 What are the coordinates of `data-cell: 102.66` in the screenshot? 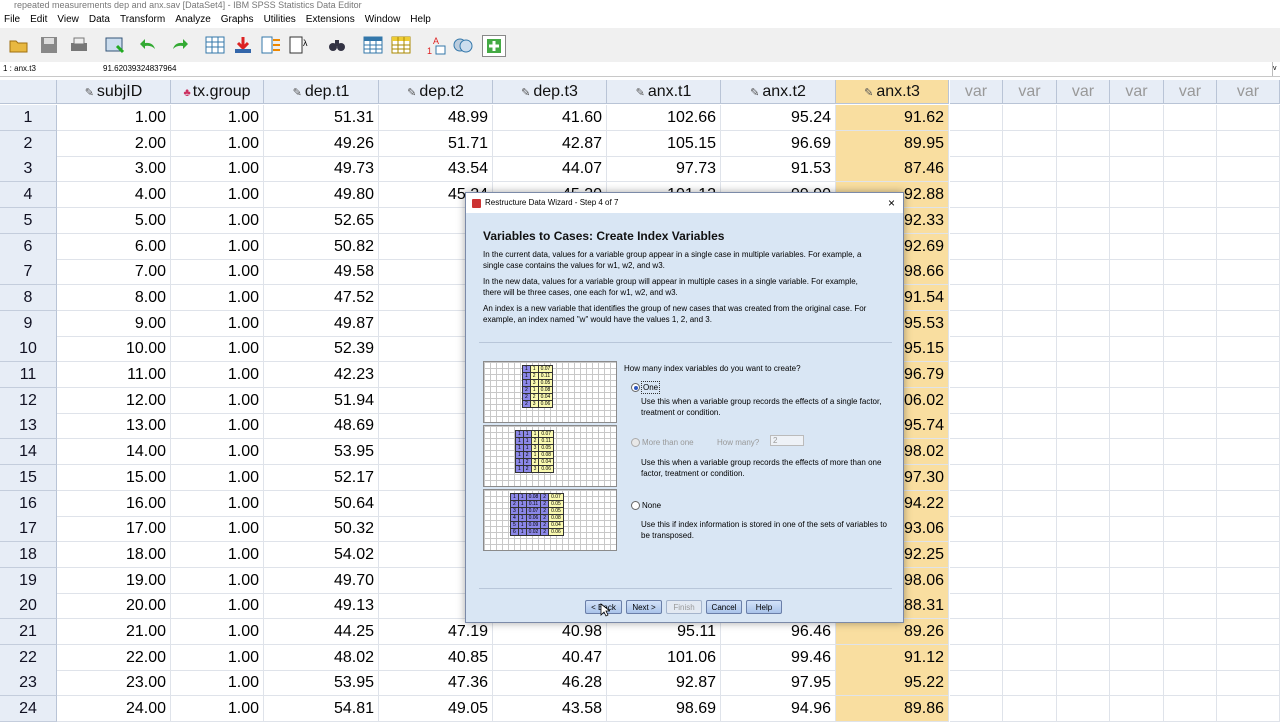 It's located at (664, 118).